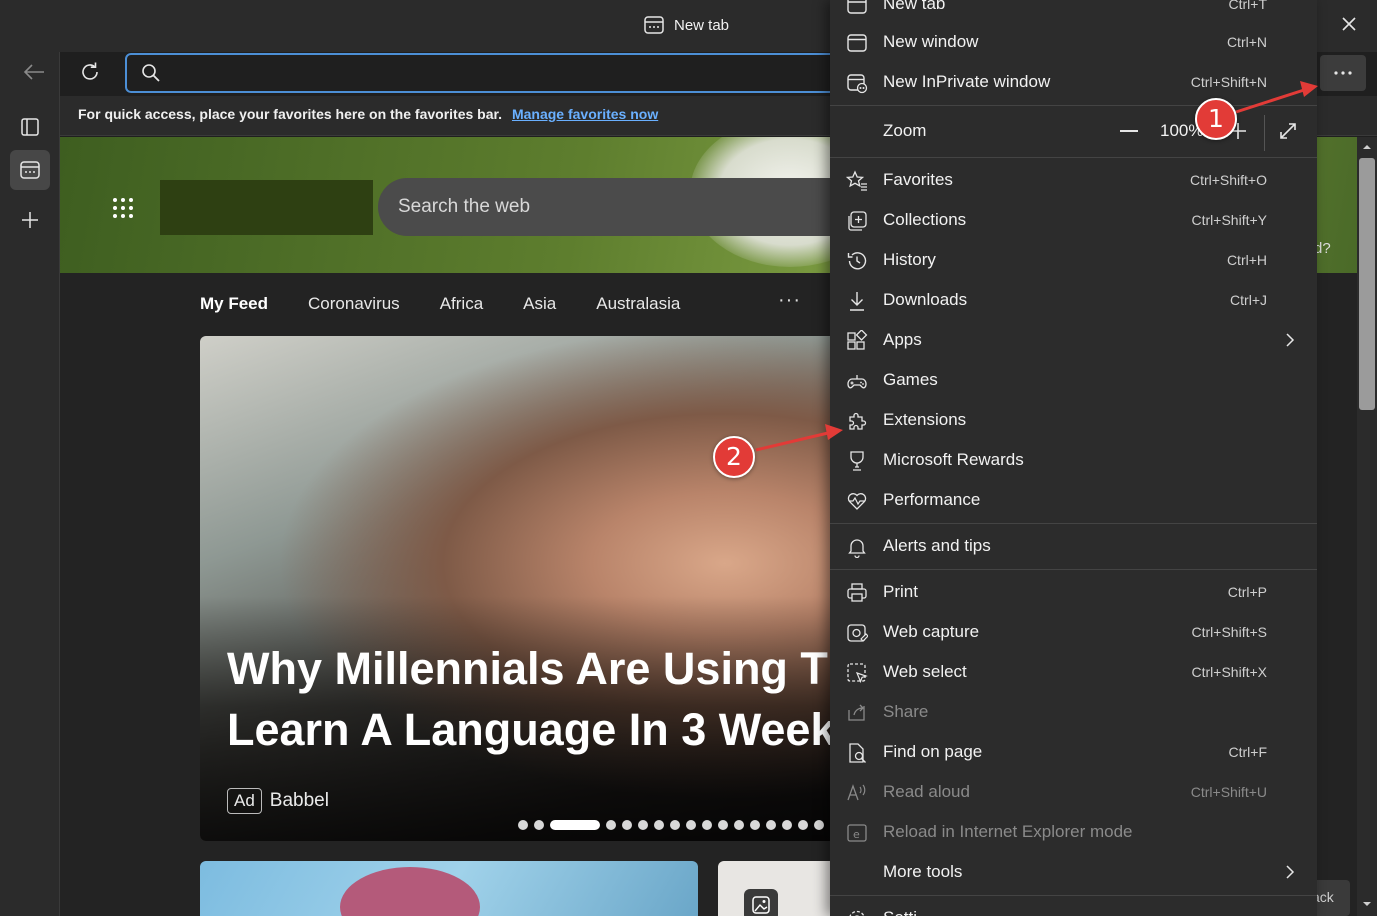 This screenshot has width=1377, height=916. Describe the element at coordinates (857, 301) in the screenshot. I see `download-icon` at that location.